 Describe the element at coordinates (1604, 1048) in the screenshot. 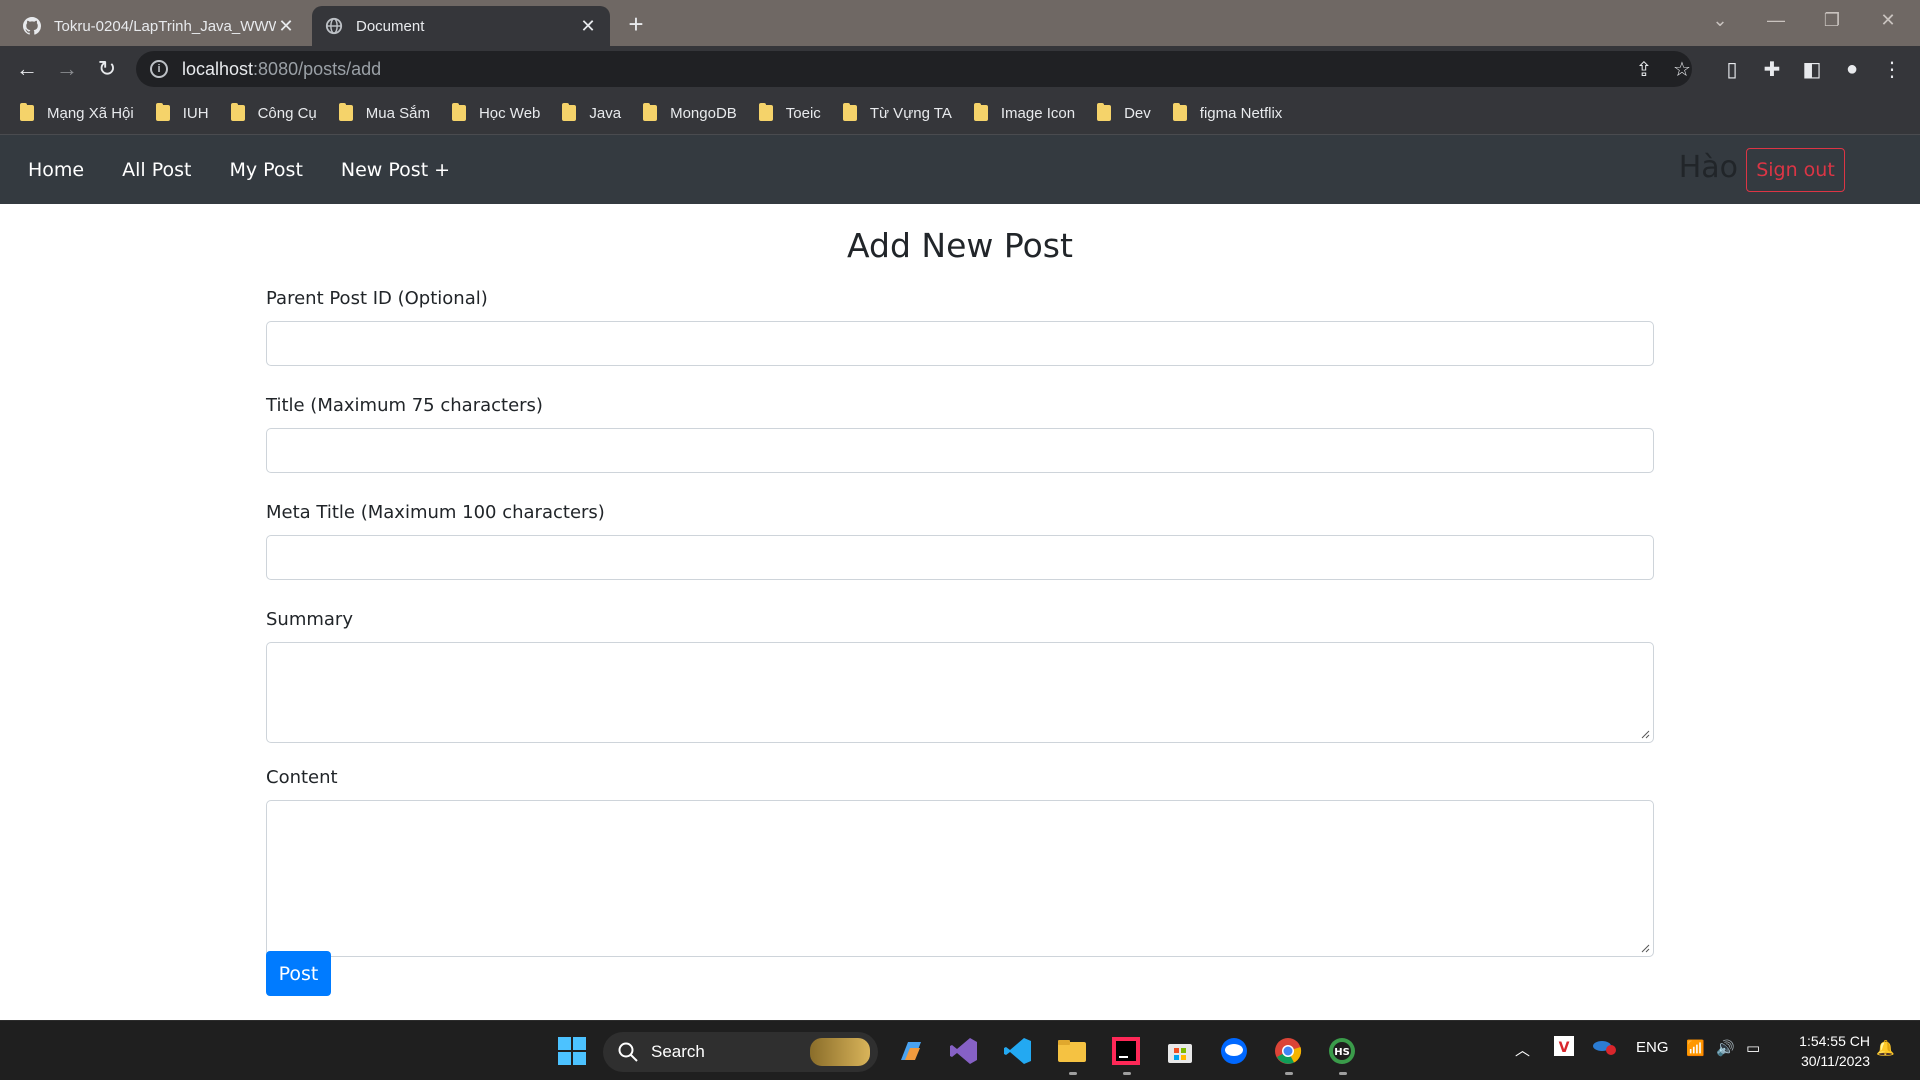

I see `onedrive-icon` at that location.